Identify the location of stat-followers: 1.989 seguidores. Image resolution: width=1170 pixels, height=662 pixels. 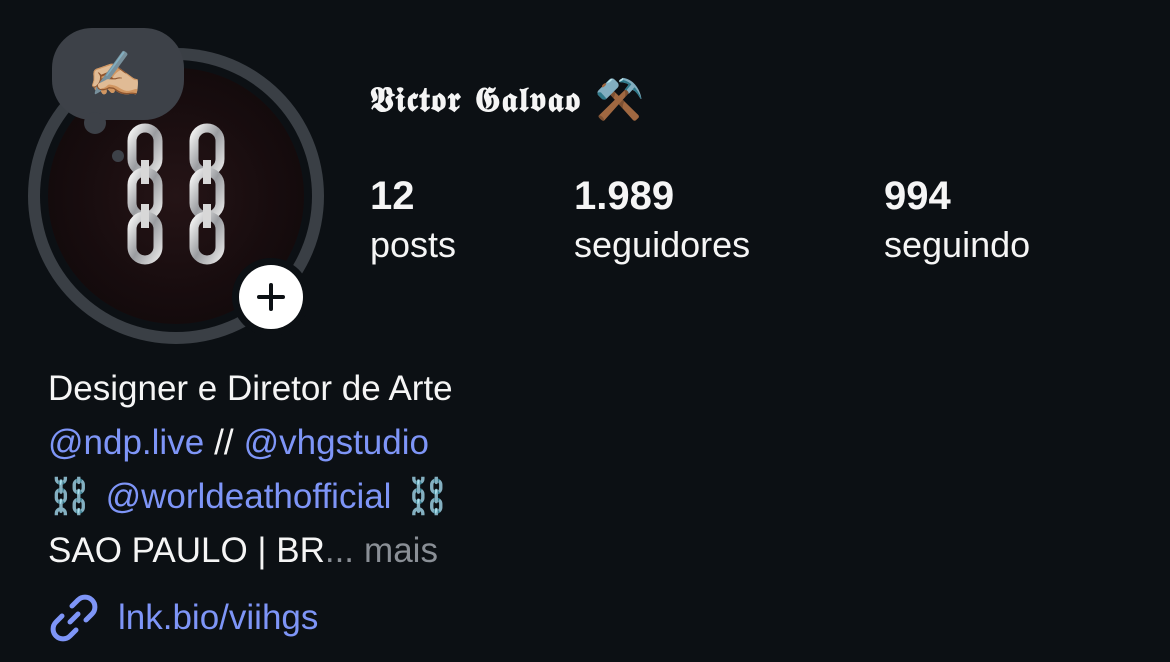
(662, 219).